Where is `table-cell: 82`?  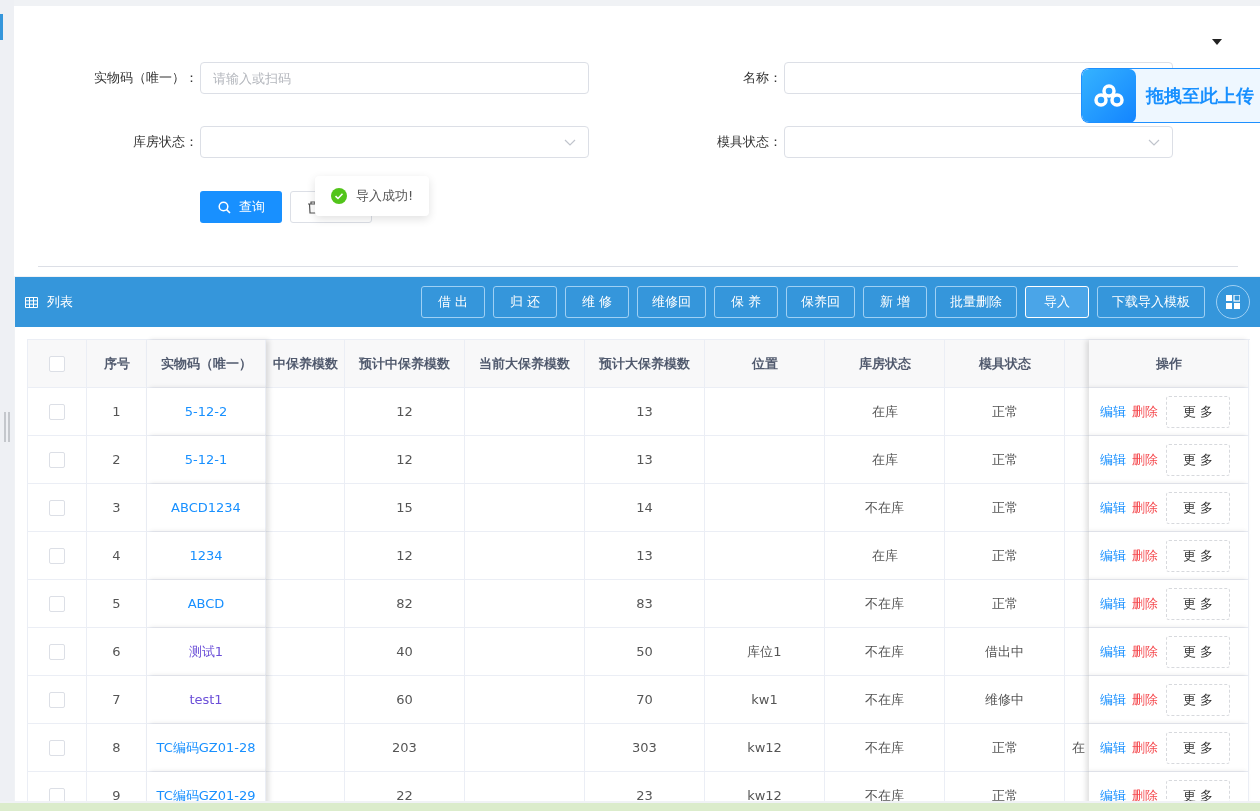 table-cell: 82 is located at coordinates (405, 604).